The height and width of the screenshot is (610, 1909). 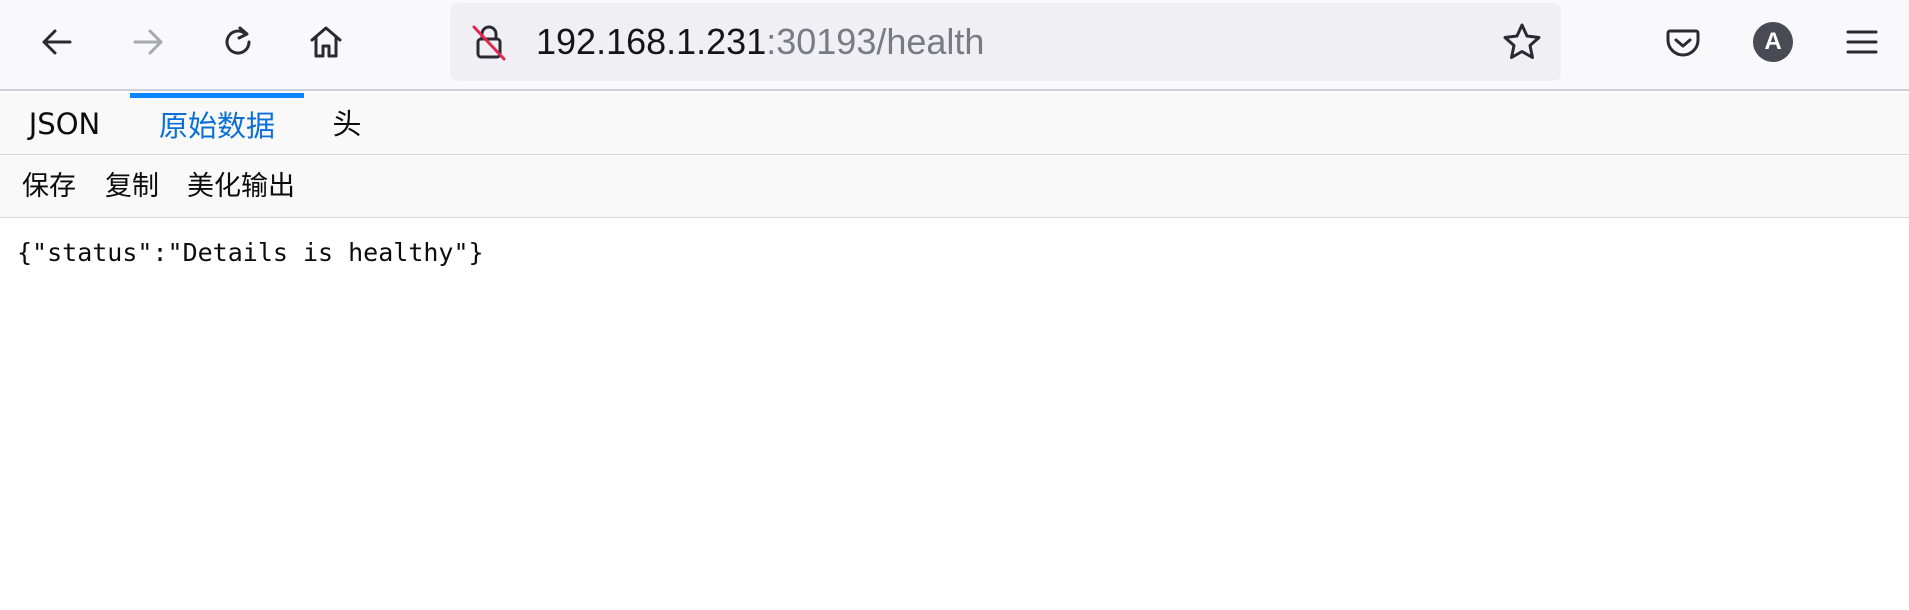 I want to click on hamburger-menu-icon, so click(x=1862, y=42).